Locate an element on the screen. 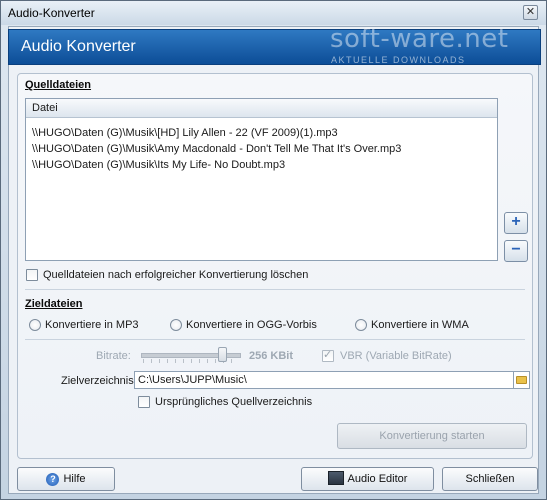 This screenshot has height=500, width=547. target-dir-input: C:\Users\JUPP\Music\ is located at coordinates (324, 380).